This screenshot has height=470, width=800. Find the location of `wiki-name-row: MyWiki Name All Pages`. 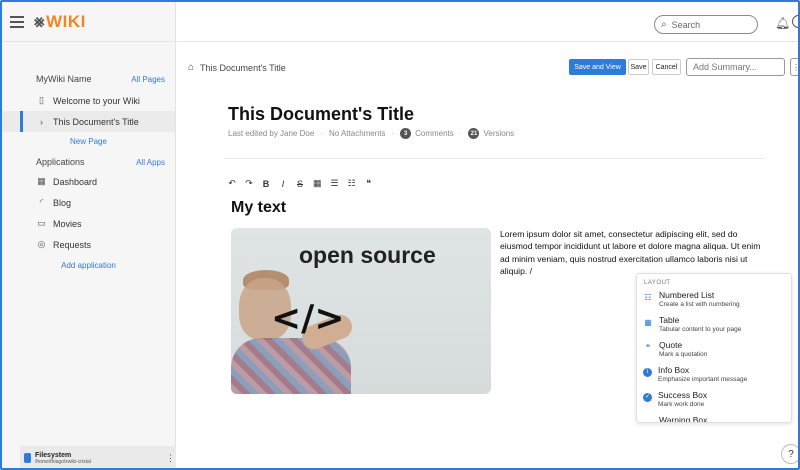

wiki-name-row: MyWiki Name All Pages is located at coordinates (88, 79).